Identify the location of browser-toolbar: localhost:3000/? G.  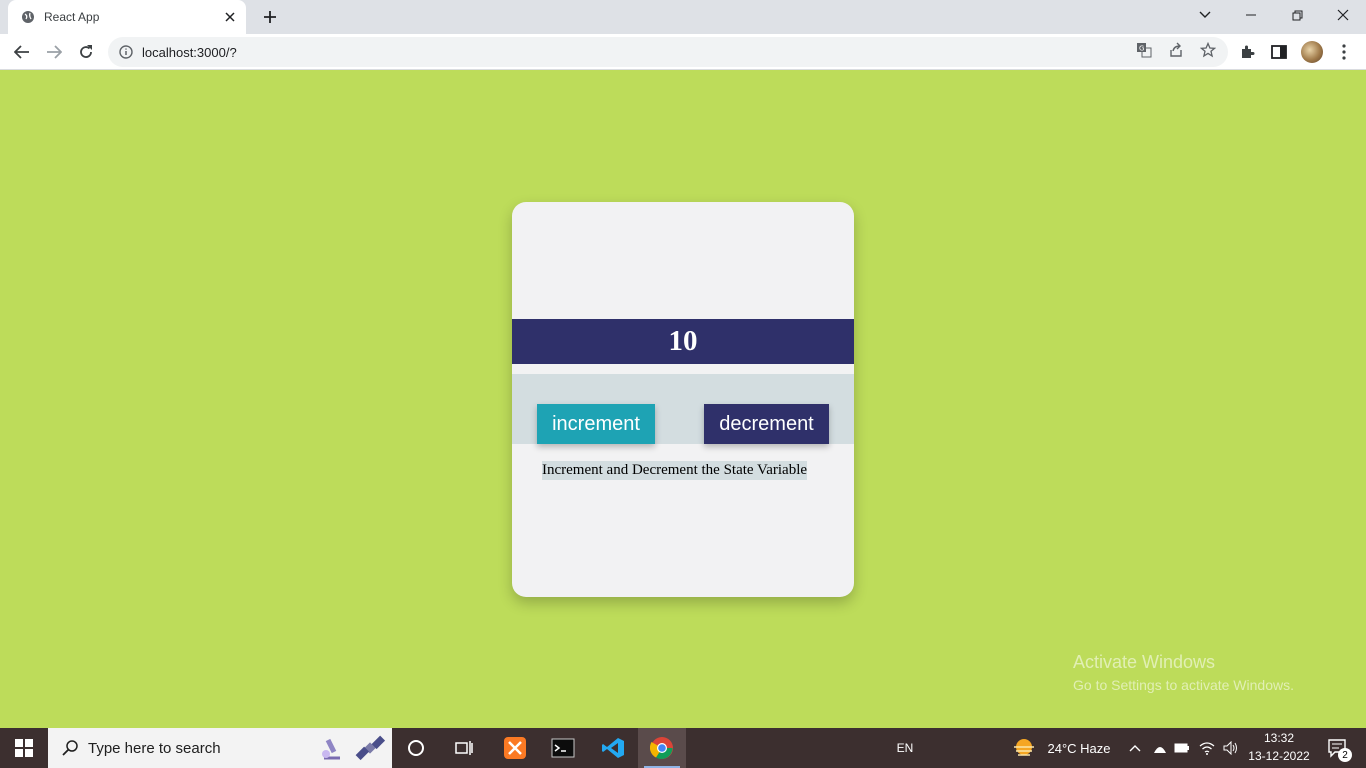
(683, 52).